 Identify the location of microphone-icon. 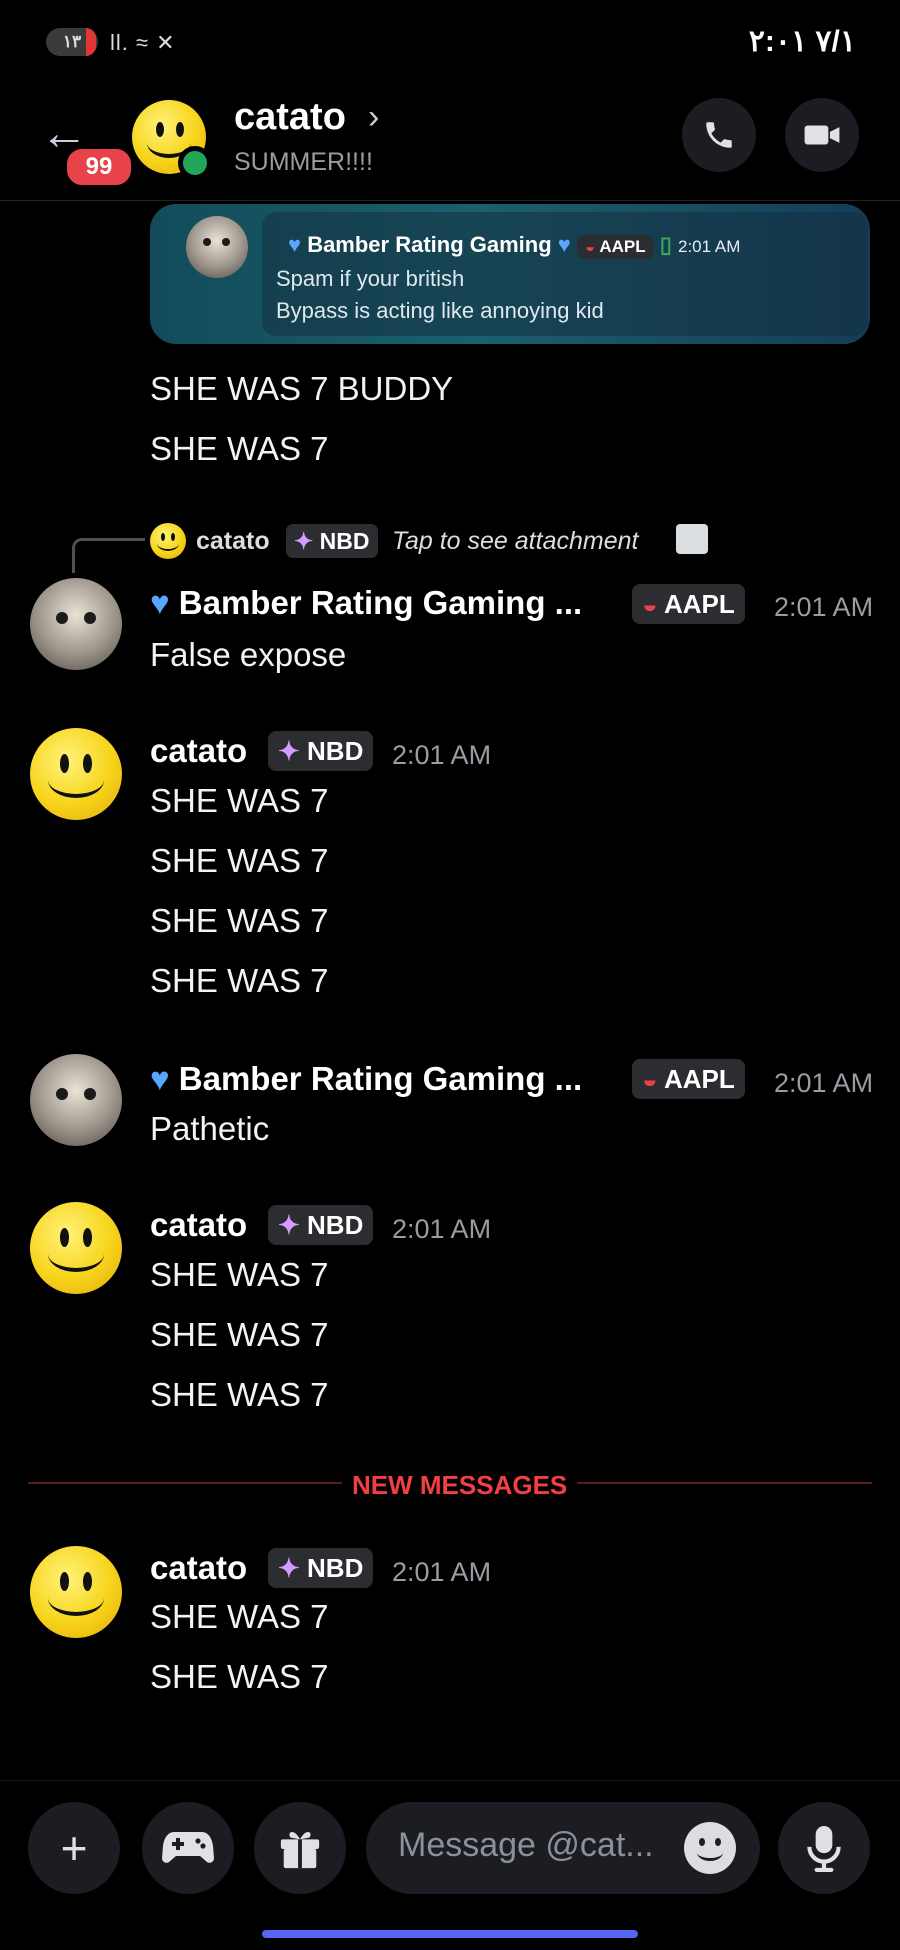
(824, 1848).